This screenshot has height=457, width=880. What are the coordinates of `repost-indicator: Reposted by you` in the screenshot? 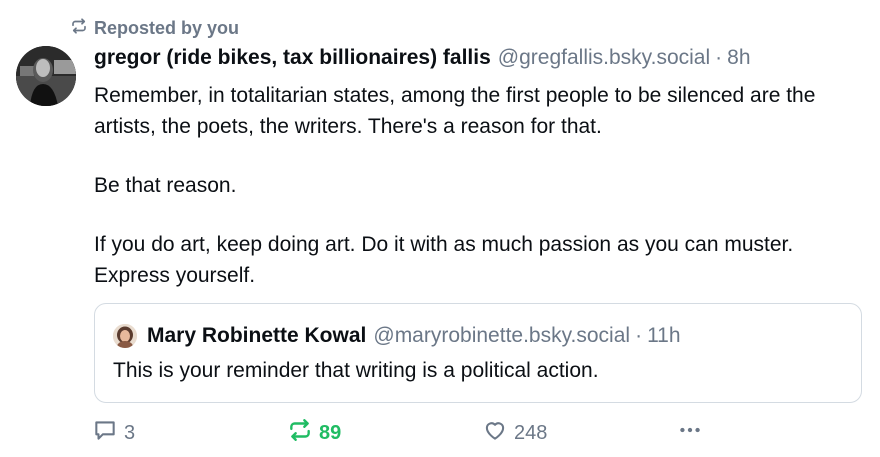 It's located at (154, 28).